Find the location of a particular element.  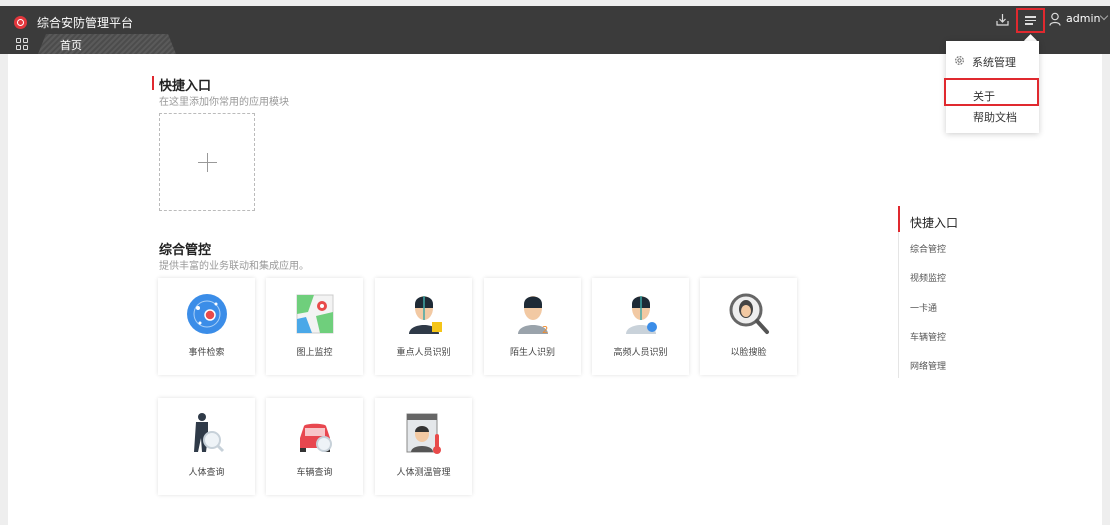

app-card-event-search: 事件检索 is located at coordinates (206, 326).